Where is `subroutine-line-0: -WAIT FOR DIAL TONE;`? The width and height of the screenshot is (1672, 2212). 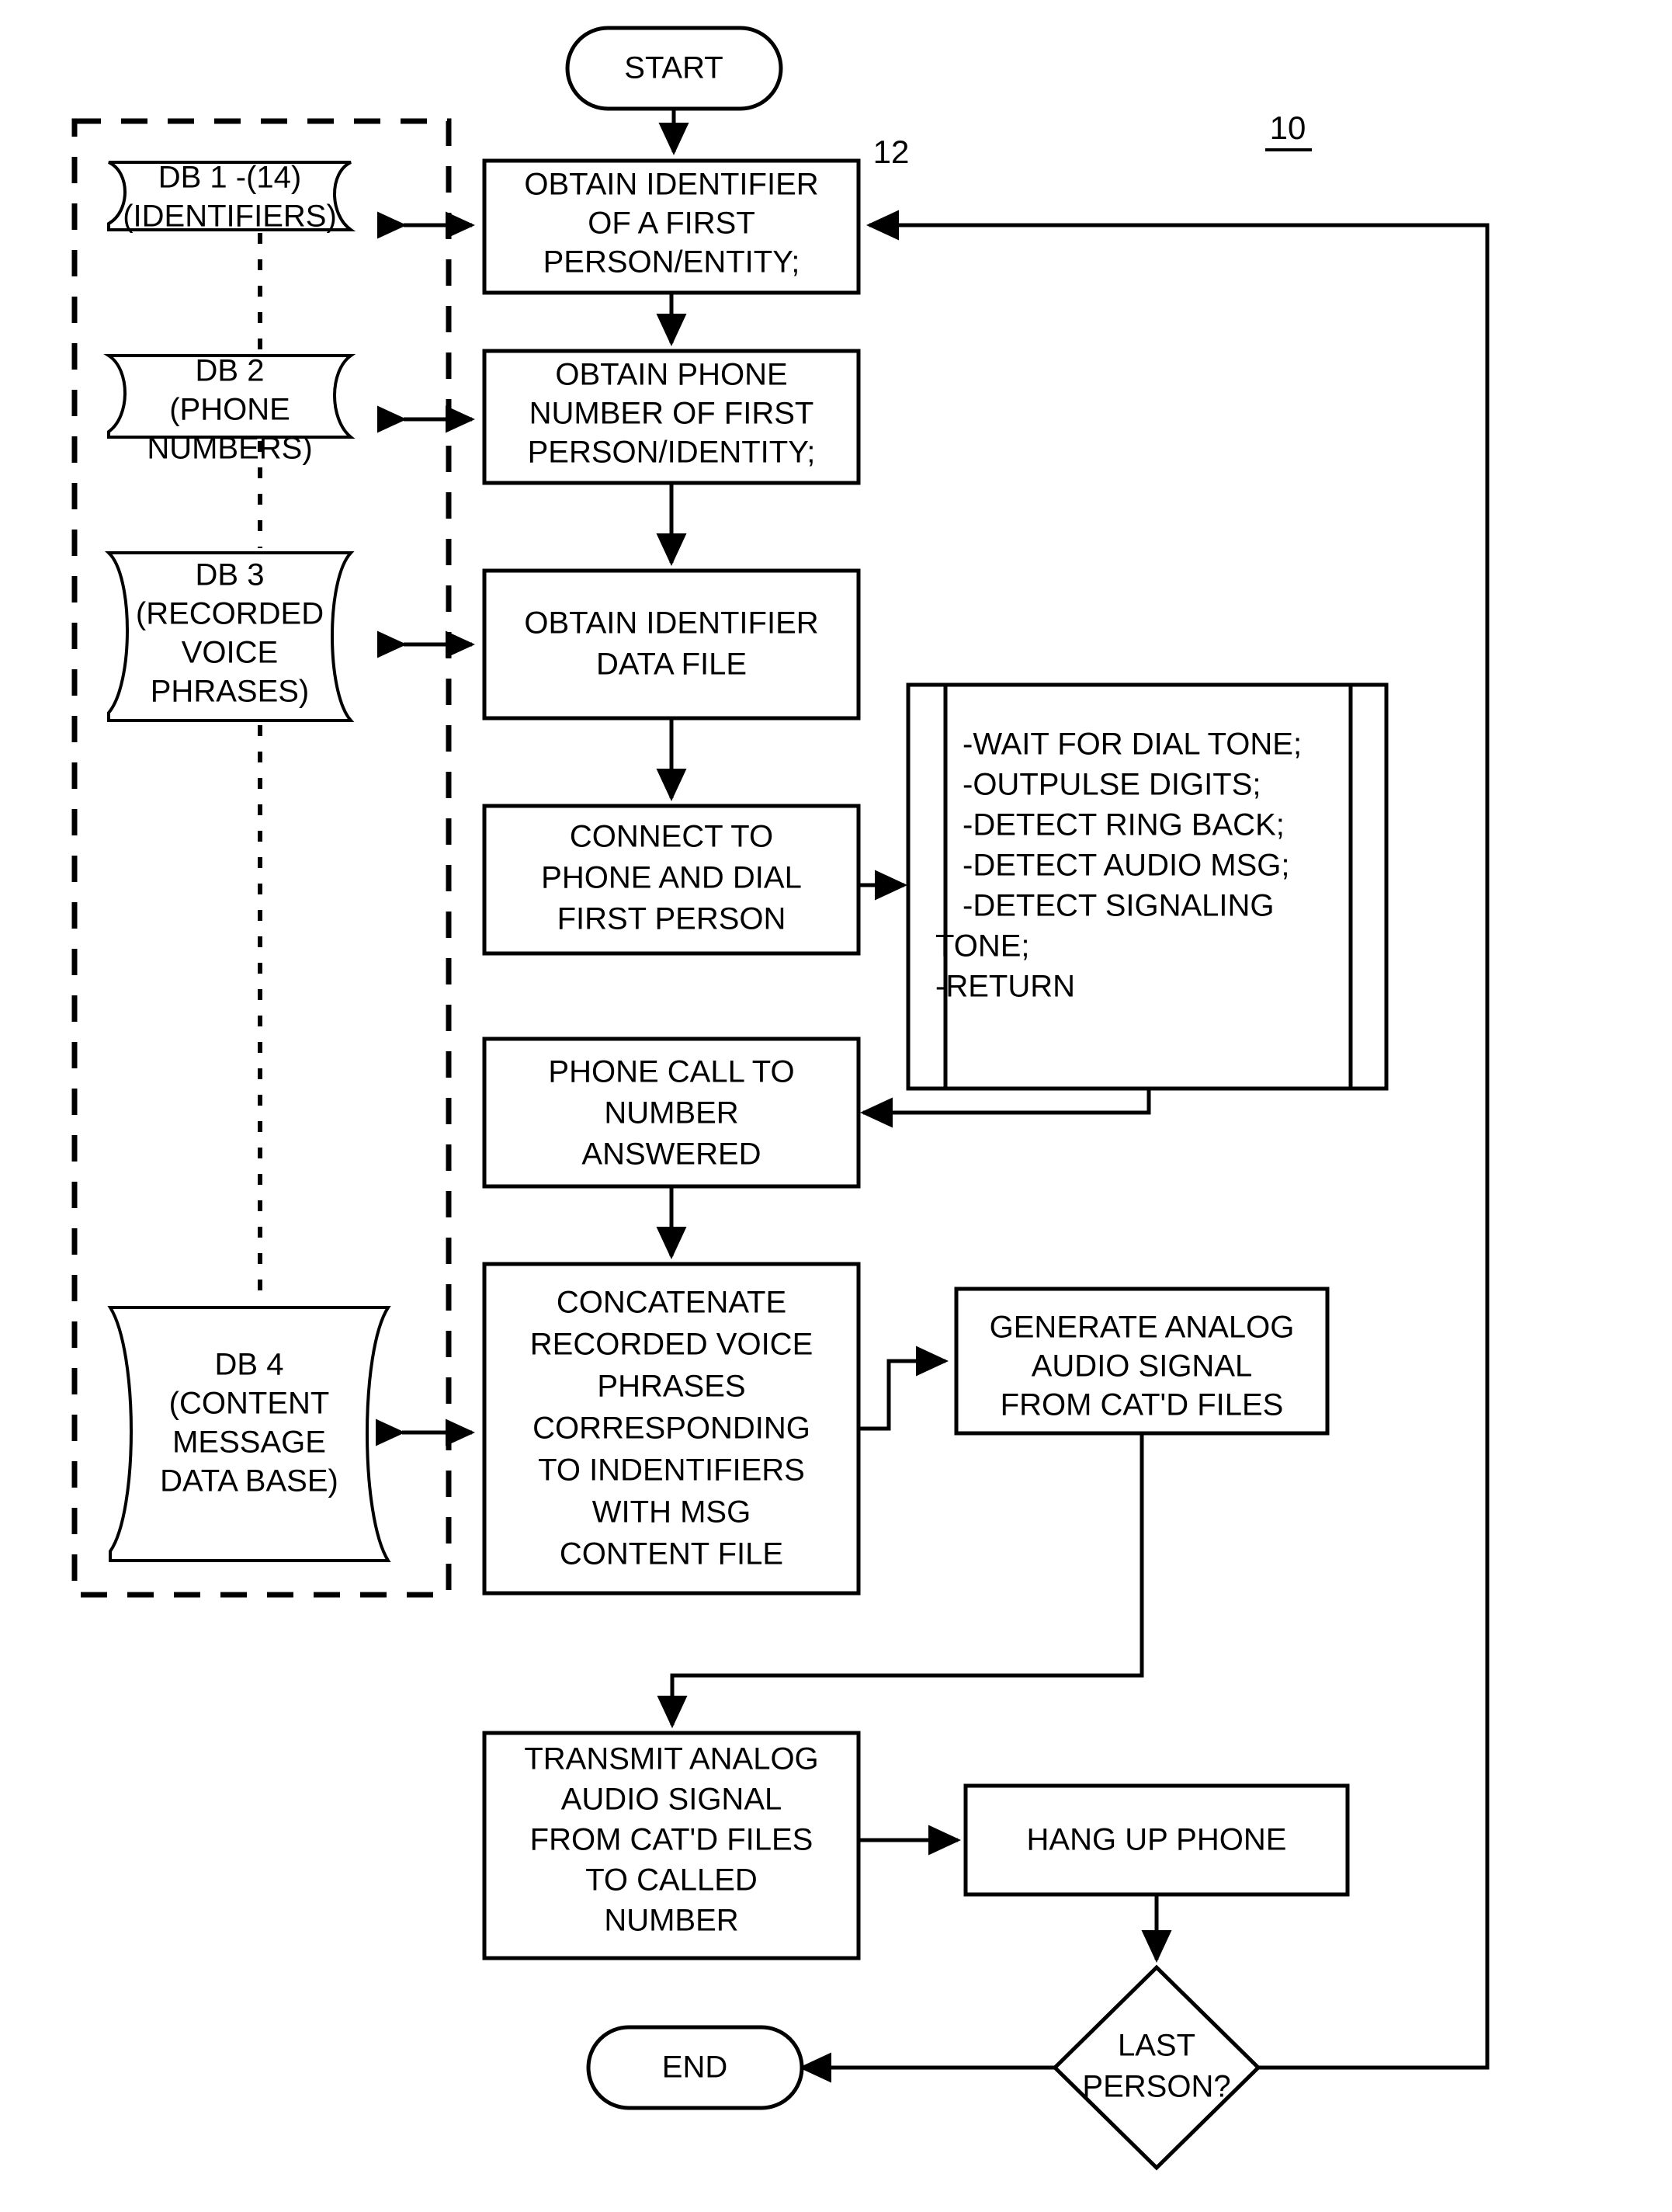
subroutine-line-0: -WAIT FOR DIAL TONE; is located at coordinates (1132, 744).